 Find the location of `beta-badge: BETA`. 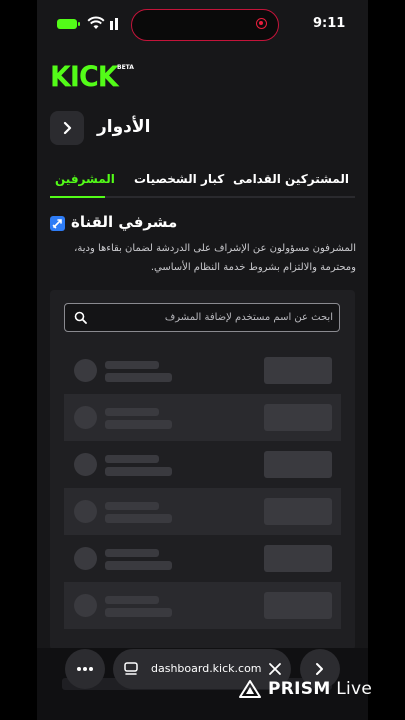

beta-badge: BETA is located at coordinates (125, 67).